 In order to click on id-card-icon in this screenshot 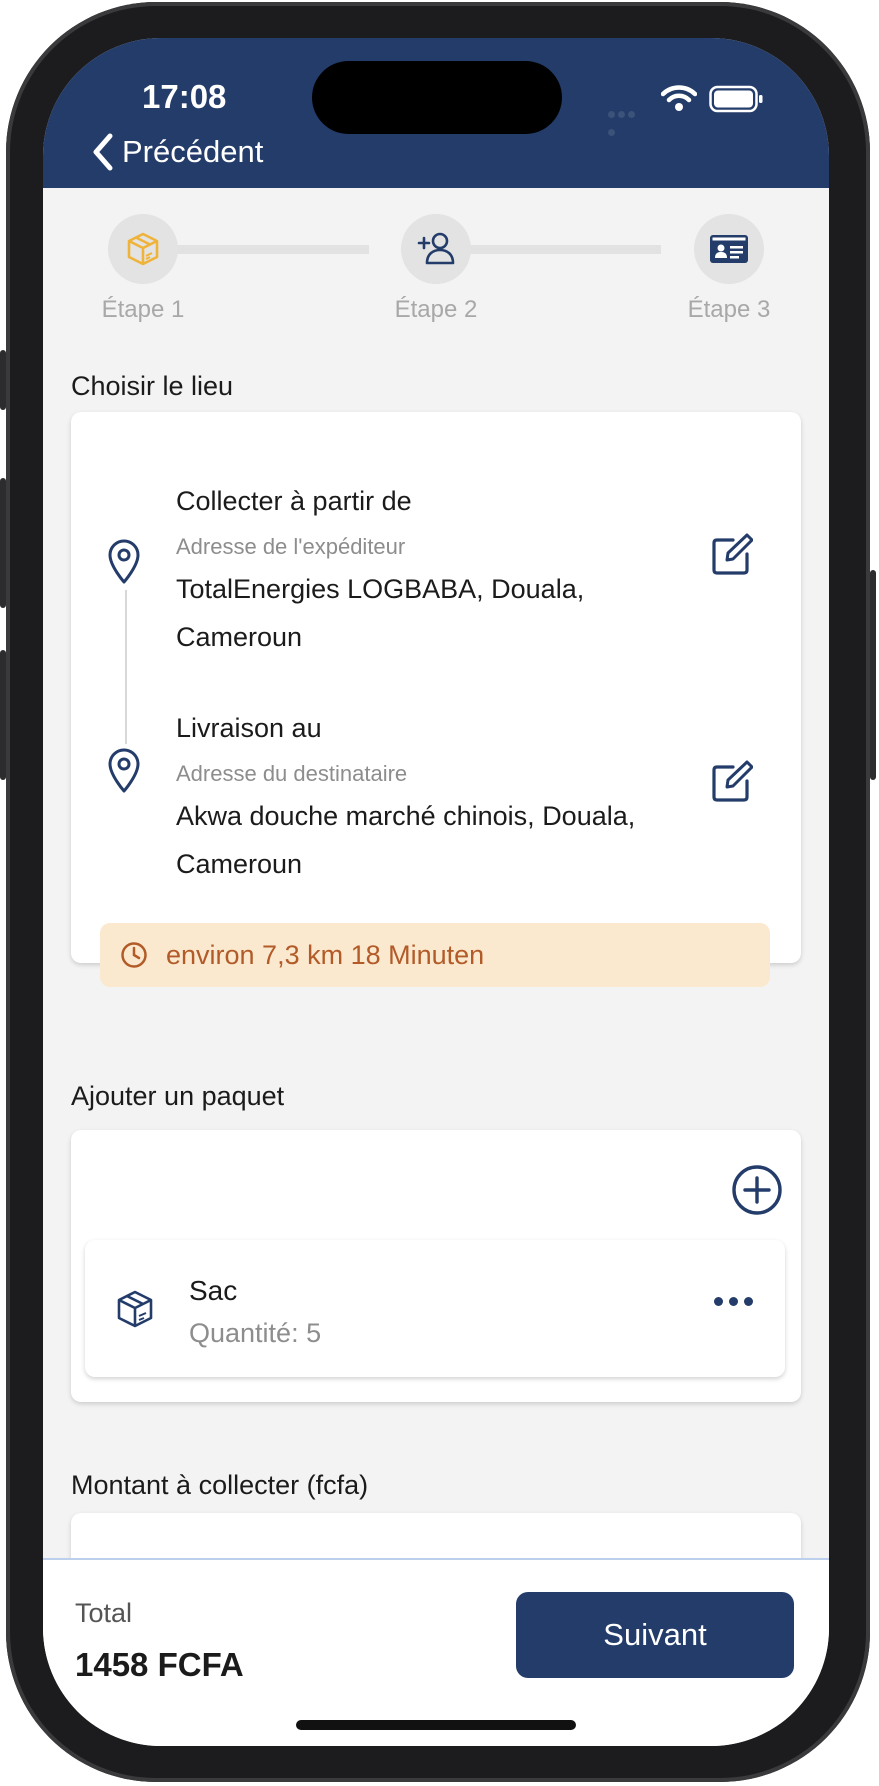, I will do `click(729, 249)`.